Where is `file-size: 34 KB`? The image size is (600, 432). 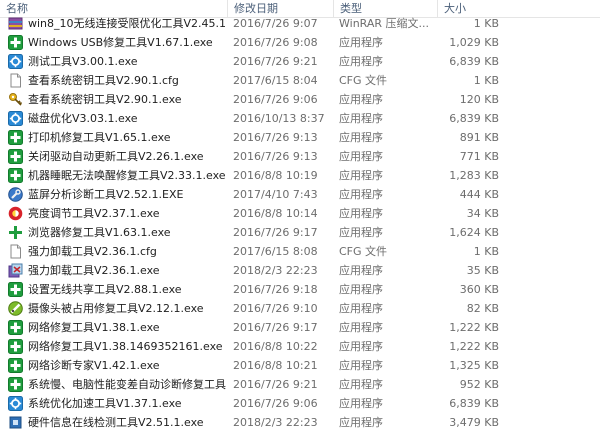 file-size: 34 KB is located at coordinates (482, 213).